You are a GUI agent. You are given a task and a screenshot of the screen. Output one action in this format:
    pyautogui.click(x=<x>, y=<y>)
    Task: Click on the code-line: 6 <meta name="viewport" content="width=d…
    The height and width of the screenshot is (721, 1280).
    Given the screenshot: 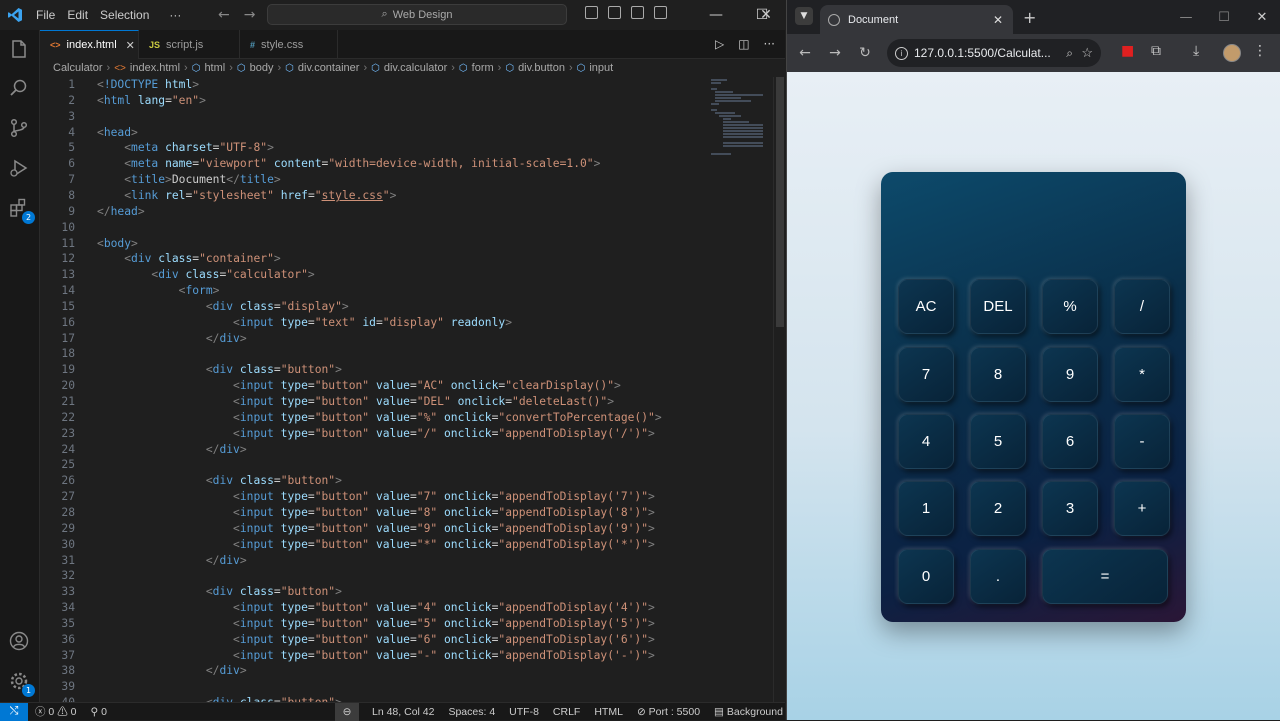 What is the action you would take?
    pyautogui.click(x=406, y=164)
    